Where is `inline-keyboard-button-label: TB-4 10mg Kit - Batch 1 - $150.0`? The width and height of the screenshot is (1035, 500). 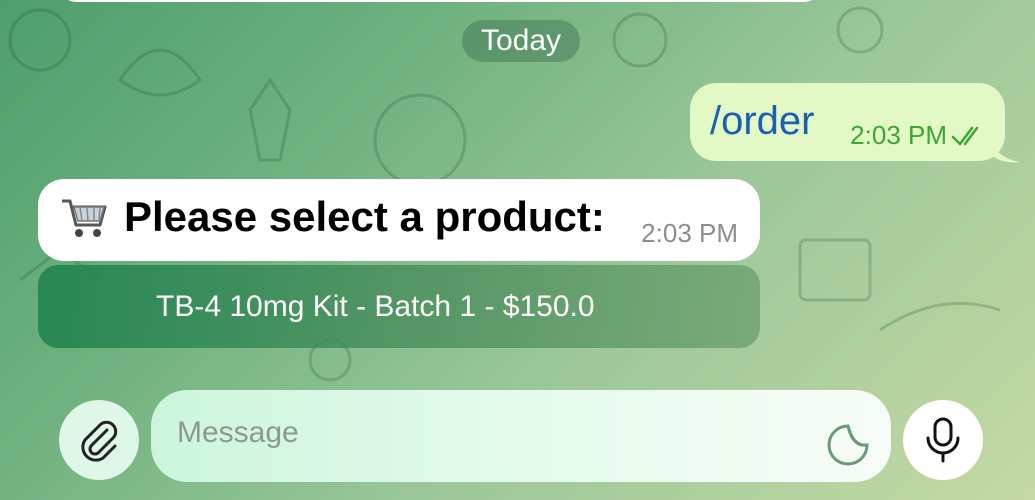
inline-keyboard-button-label: TB-4 10mg Kit - Batch 1 - $150.0 is located at coordinates (375, 306).